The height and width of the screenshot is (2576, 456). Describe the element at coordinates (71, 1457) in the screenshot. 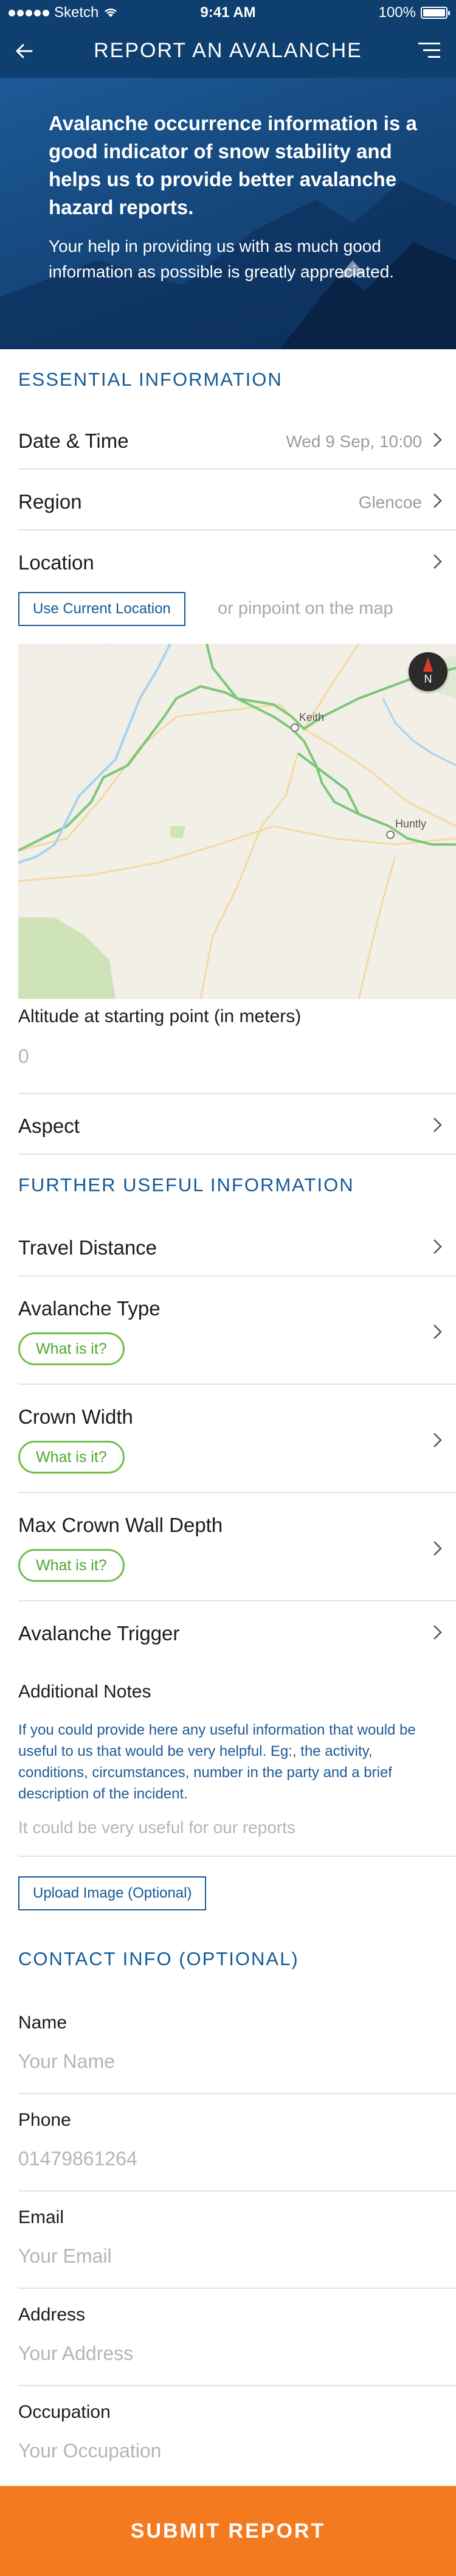

I see `crown-width-info-button: What is it?` at that location.